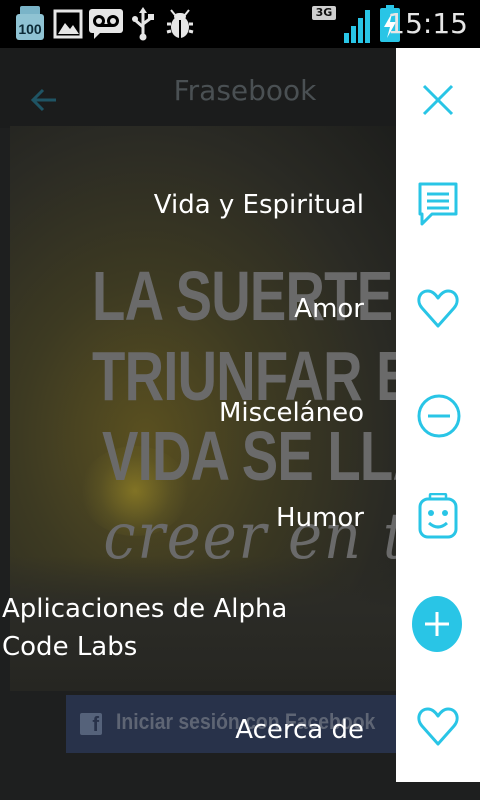  I want to click on menu-label-aplicaciones: Aplicaciones de Alpha Code Labs, so click(177, 628).